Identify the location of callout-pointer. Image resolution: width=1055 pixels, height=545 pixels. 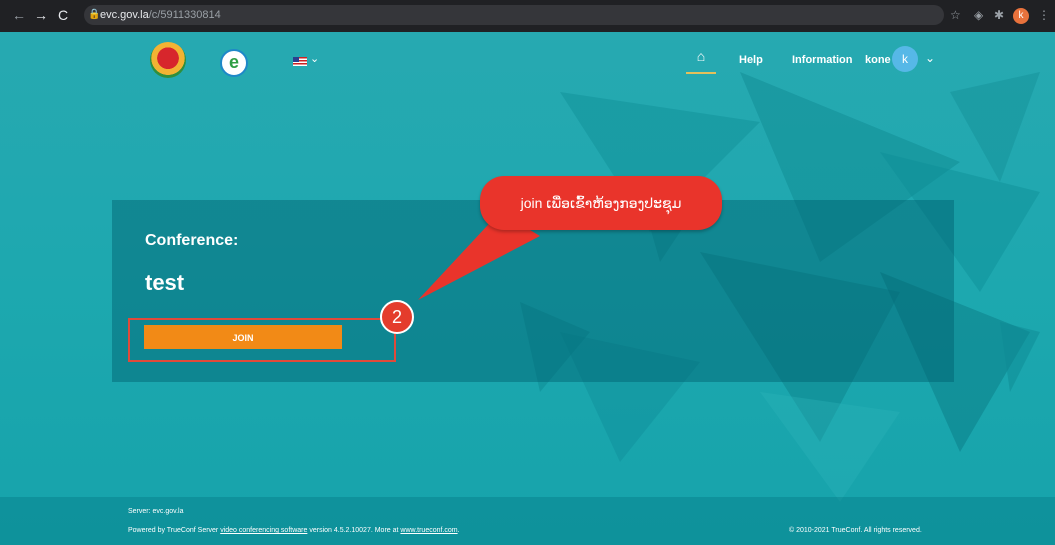
(479, 256).